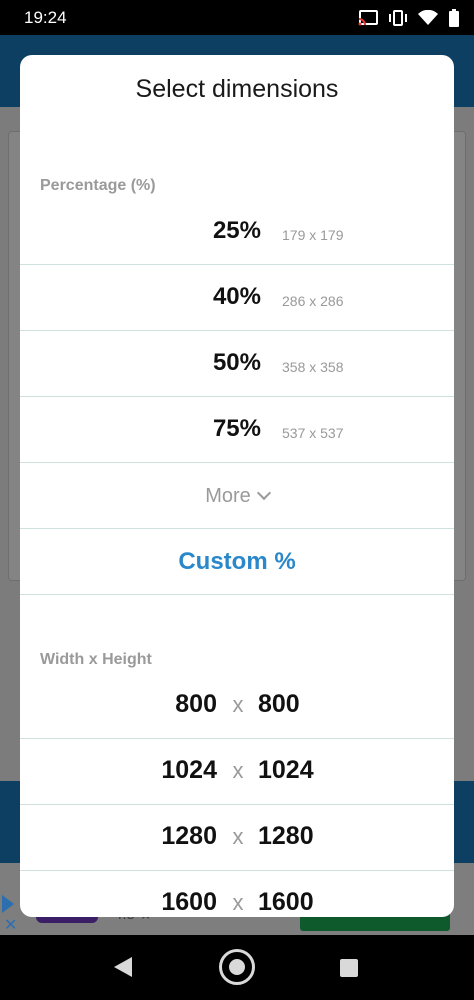  I want to click on percent-option-40: 40% 286 x 286, so click(237, 298).